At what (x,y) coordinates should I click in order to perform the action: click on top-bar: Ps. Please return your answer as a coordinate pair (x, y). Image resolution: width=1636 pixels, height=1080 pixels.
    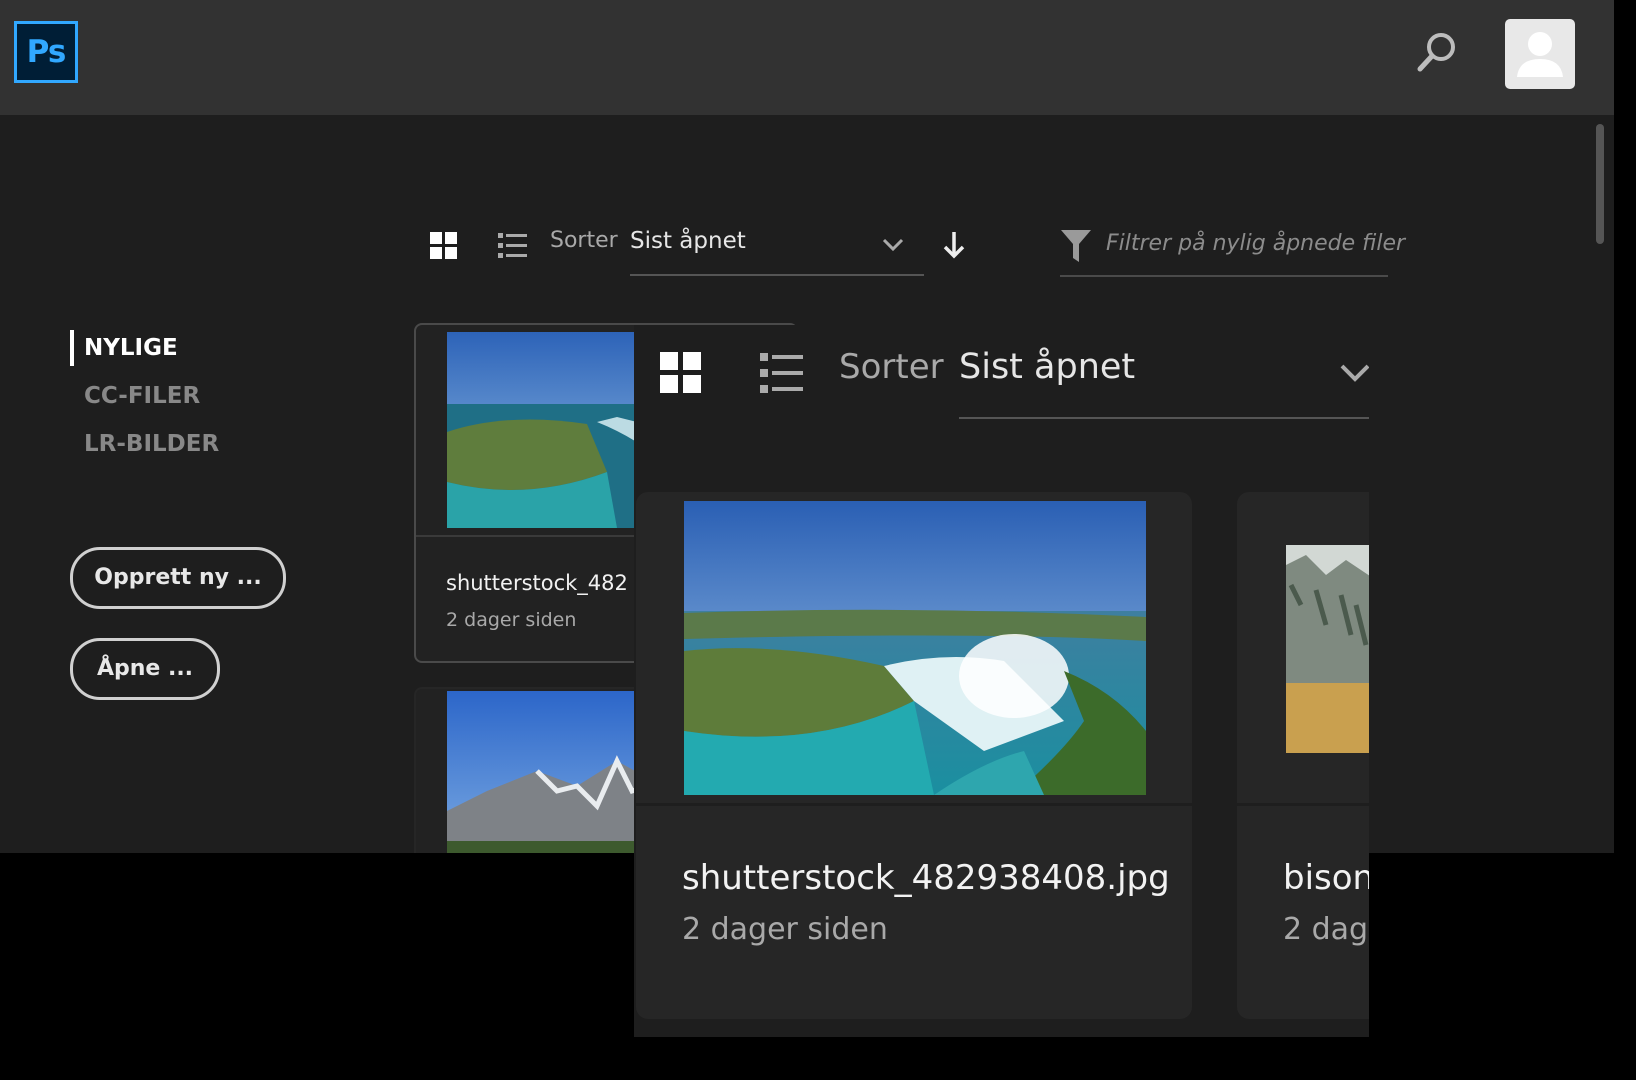
    Looking at the image, I should click on (807, 57).